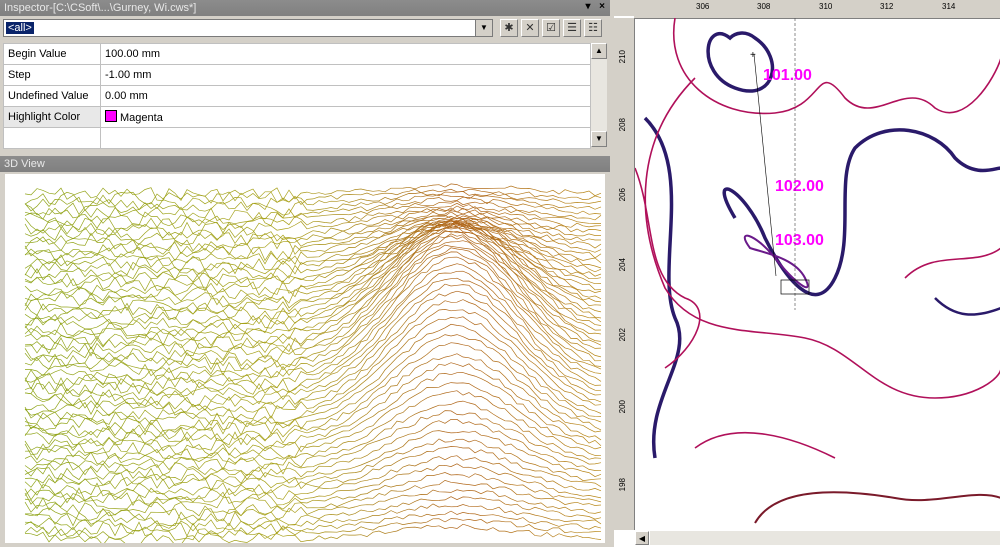 Image resolution: width=1000 pixels, height=547 pixels. Describe the element at coordinates (297, 138) in the screenshot. I see `empty-row` at that location.